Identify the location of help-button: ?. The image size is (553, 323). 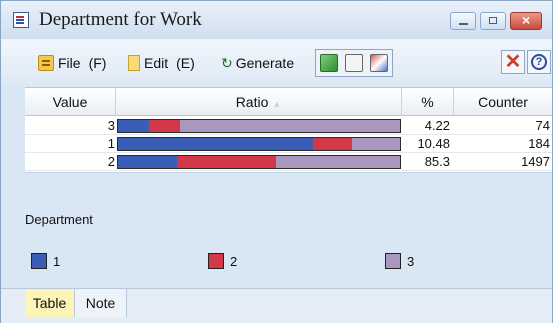
(539, 62).